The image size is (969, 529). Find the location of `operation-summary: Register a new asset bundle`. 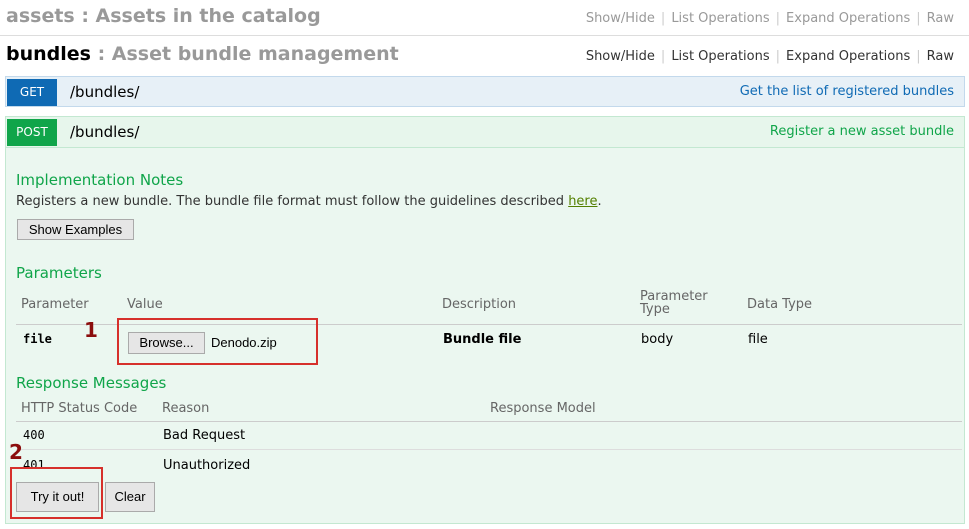

operation-summary: Register a new asset bundle is located at coordinates (862, 131).